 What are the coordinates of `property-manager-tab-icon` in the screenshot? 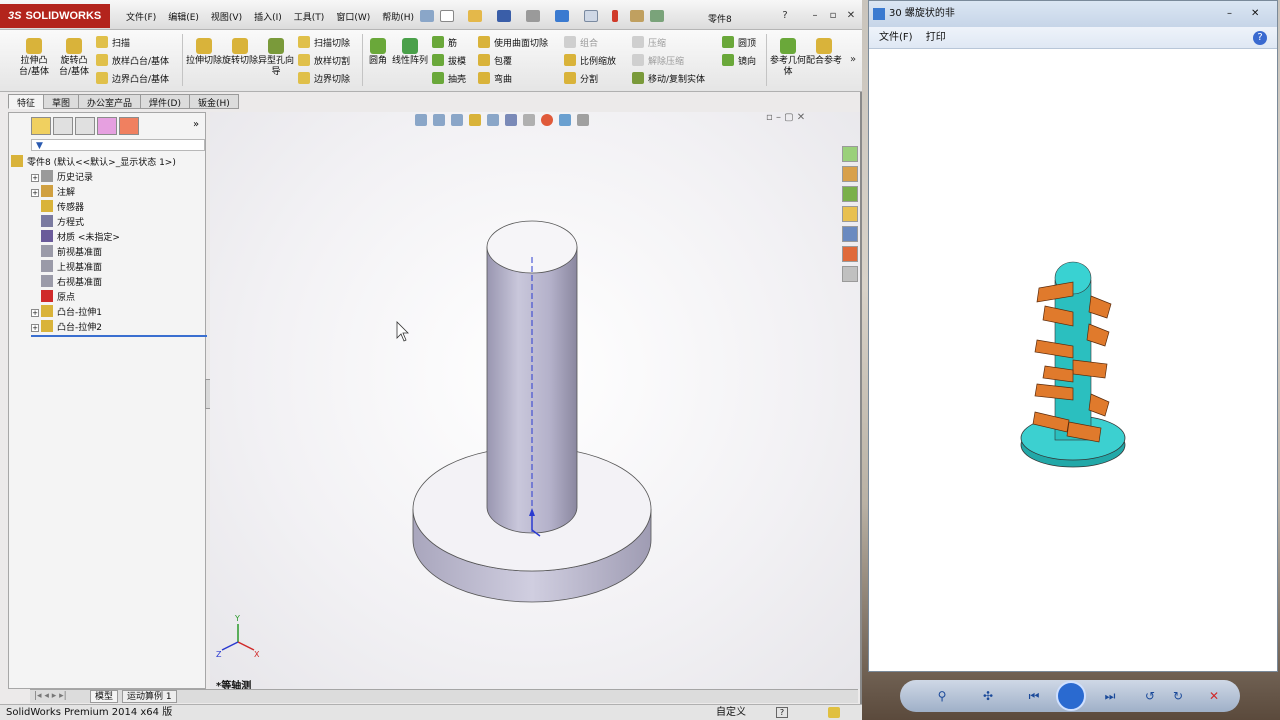 It's located at (63, 126).